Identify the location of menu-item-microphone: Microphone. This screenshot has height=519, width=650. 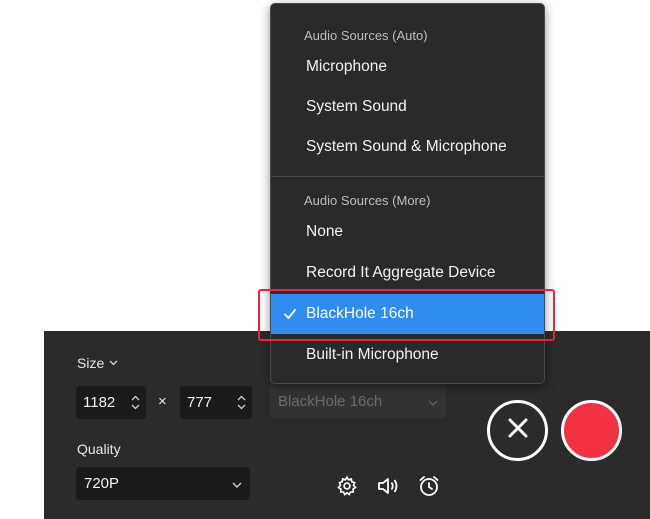
(407, 67).